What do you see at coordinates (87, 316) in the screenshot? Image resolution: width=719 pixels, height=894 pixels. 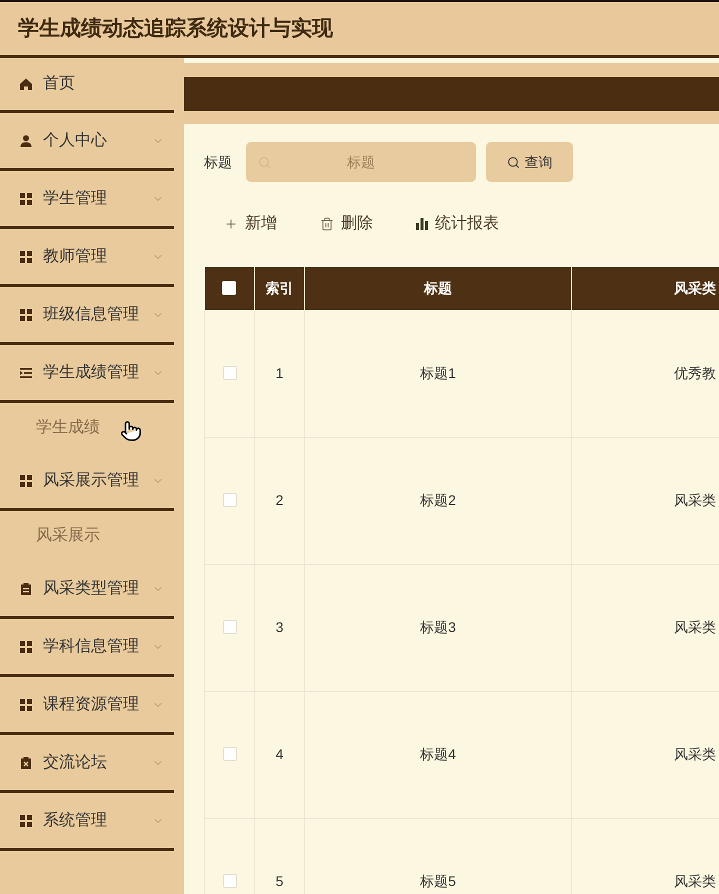 I see `sidebar-item: 班级信息管理` at bounding box center [87, 316].